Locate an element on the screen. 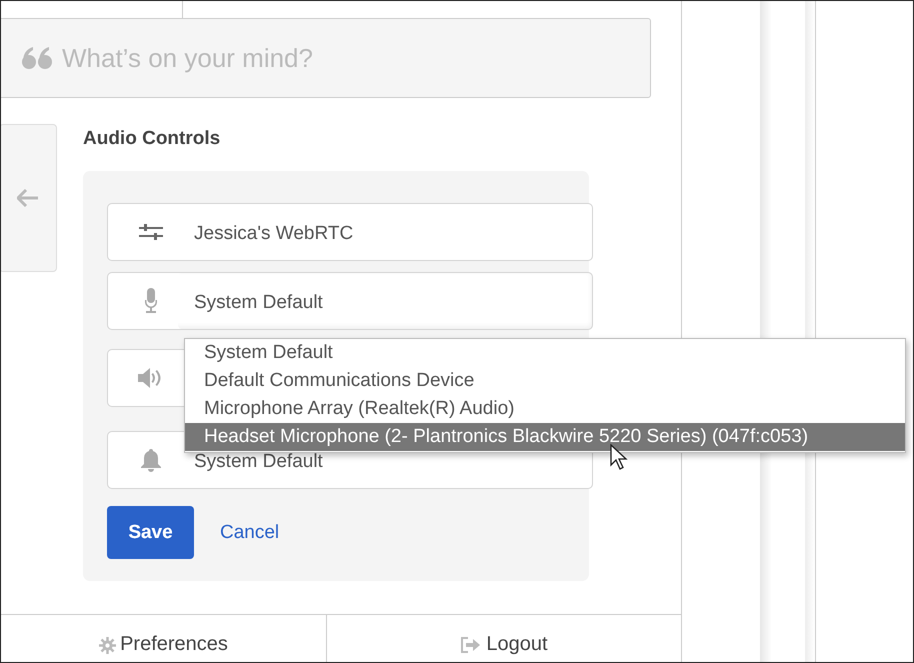  select-field: Jessica's WebRTC is located at coordinates (350, 232).